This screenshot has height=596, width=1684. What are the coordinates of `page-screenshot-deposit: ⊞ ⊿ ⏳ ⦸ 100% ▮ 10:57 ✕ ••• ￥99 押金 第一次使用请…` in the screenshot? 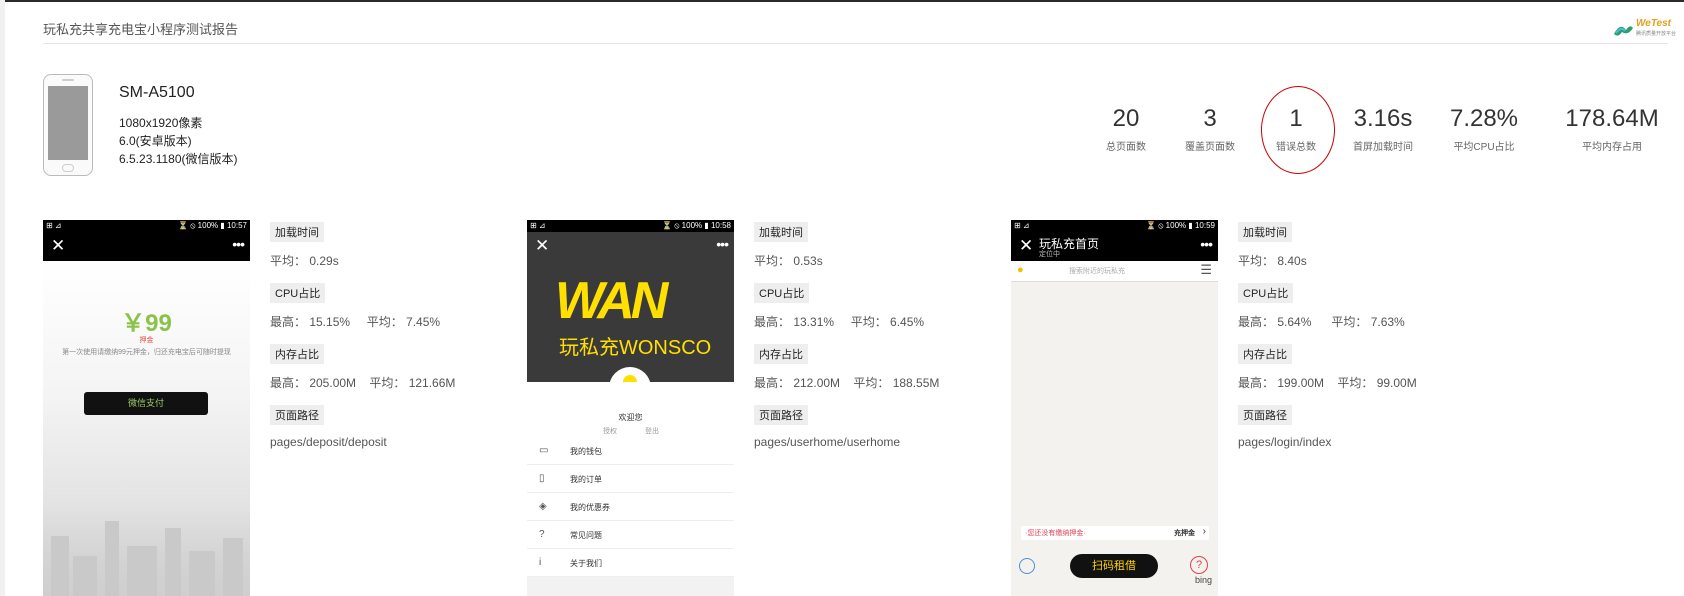 It's located at (146, 408).